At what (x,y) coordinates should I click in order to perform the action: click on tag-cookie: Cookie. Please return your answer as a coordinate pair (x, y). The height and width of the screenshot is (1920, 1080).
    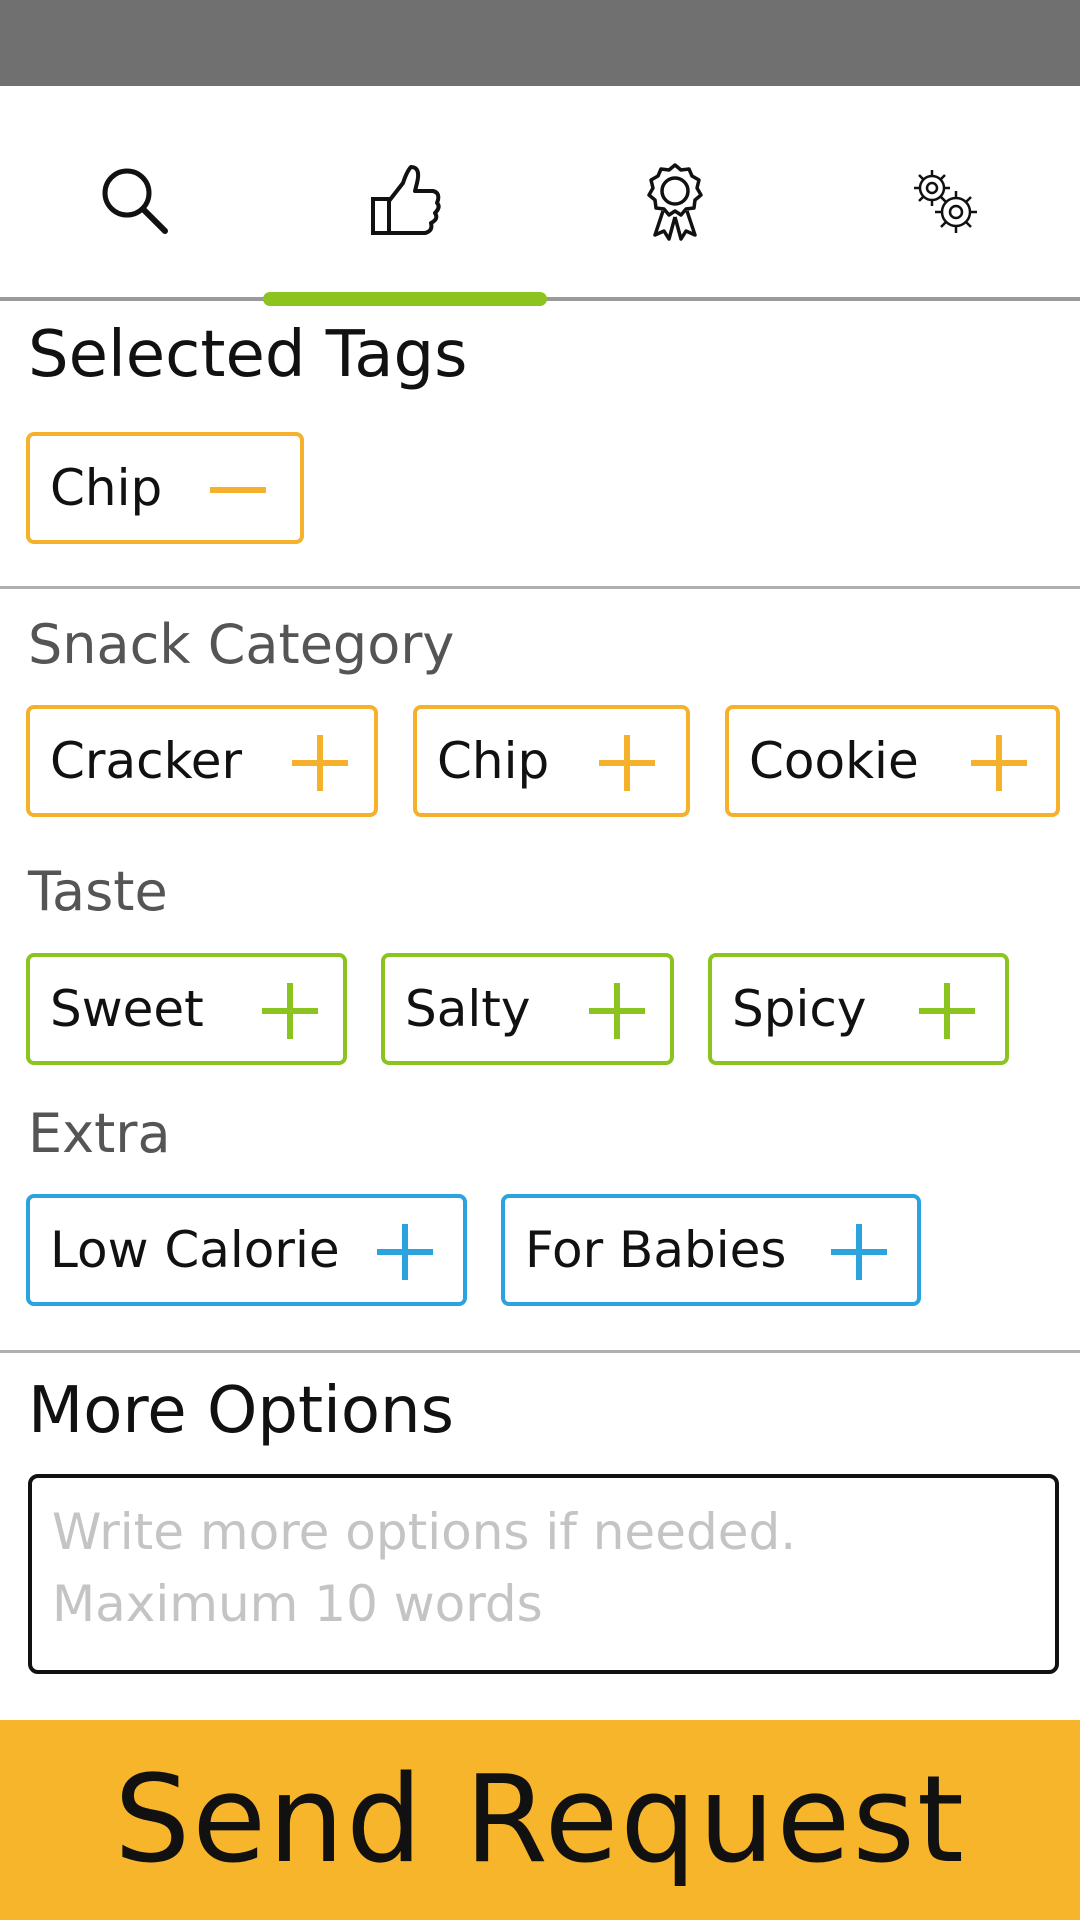
    Looking at the image, I should click on (892, 761).